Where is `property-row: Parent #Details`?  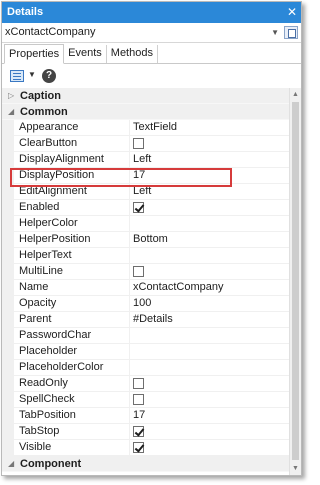
property-row: Parent #Details is located at coordinates (146, 320).